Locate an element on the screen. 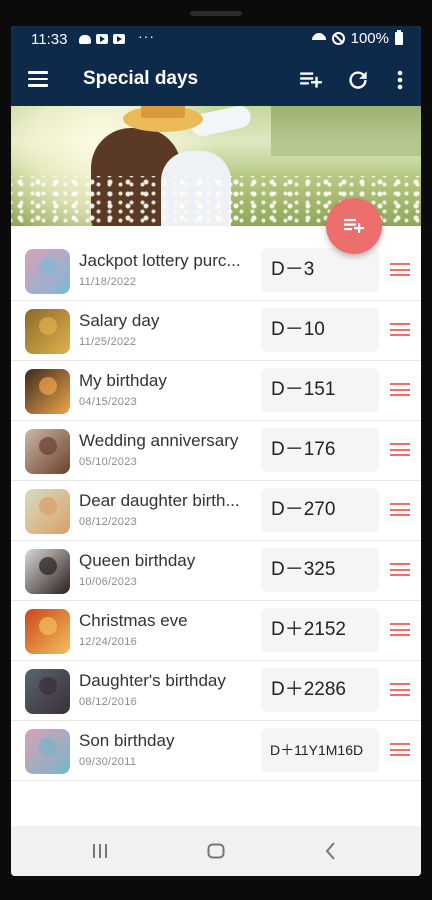  app-bar: Special days is located at coordinates (216, 80).